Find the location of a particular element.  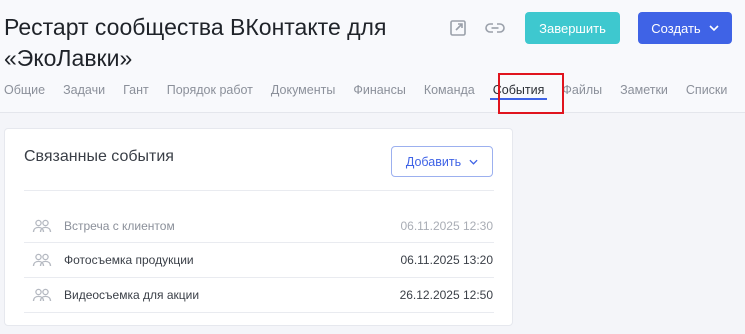

event-row: Встреча с клиентом 06.11.2025 12:30 is located at coordinates (259, 226).